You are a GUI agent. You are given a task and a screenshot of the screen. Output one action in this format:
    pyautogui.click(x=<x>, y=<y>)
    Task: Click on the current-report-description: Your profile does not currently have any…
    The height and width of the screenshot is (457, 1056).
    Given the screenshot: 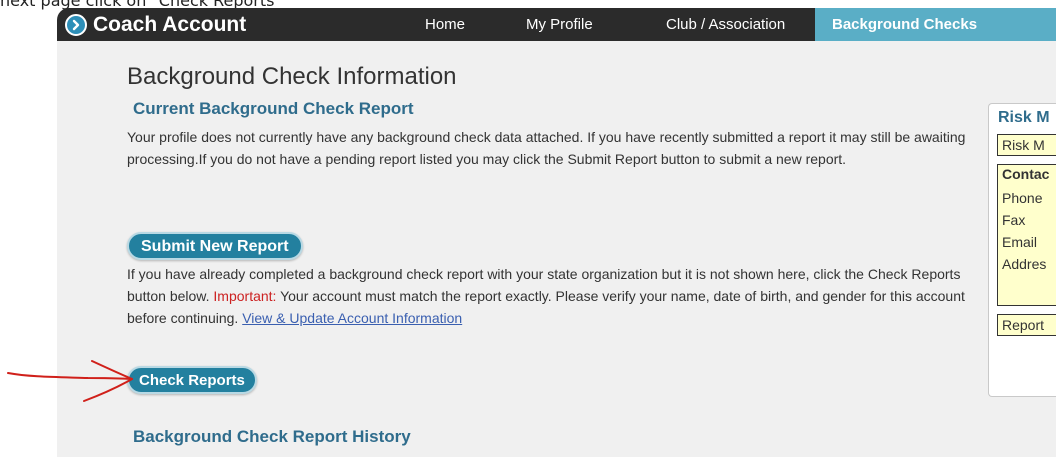 What is the action you would take?
    pyautogui.click(x=546, y=148)
    